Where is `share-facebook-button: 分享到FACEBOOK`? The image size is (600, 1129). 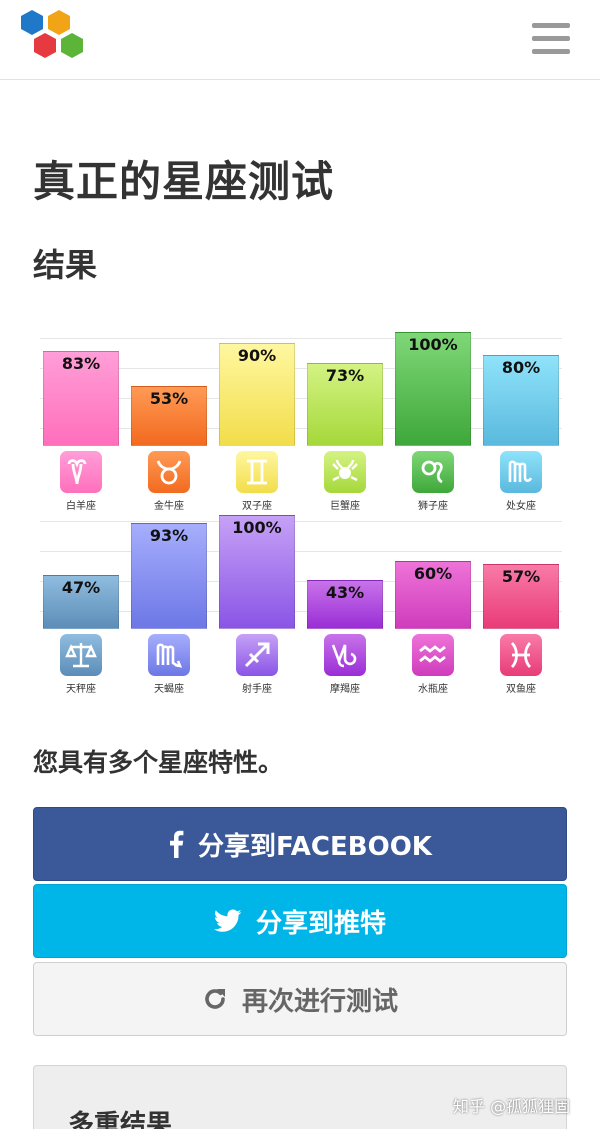 share-facebook-button: 分享到FACEBOOK is located at coordinates (300, 844).